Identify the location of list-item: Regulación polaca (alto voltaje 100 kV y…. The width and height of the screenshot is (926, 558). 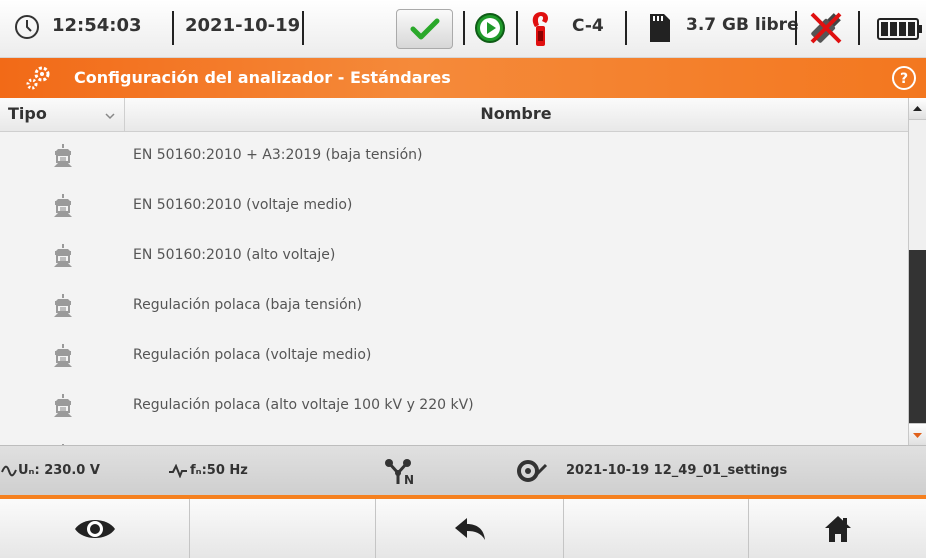
(454, 407).